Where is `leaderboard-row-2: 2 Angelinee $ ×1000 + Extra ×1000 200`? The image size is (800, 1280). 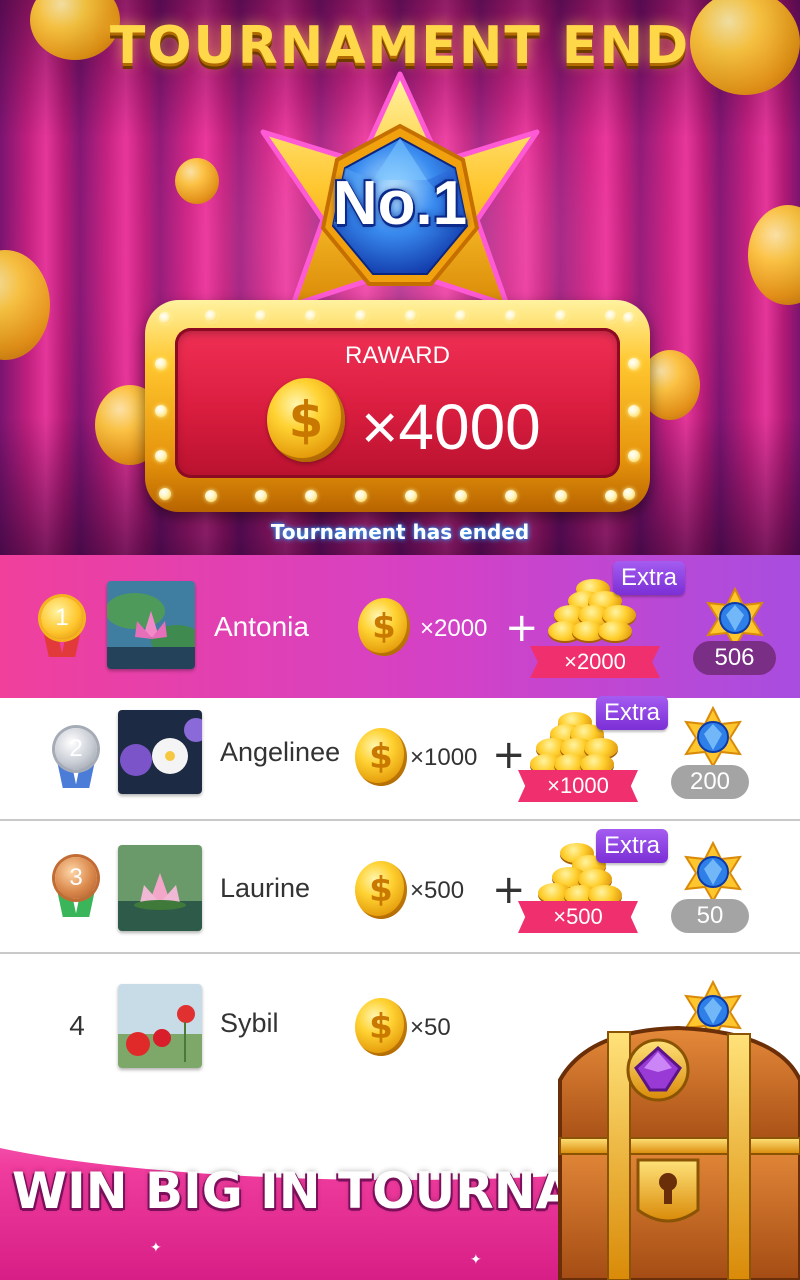
leaderboard-row-2: 2 Angelinee $ ×1000 + Extra ×1000 200 is located at coordinates (400, 758).